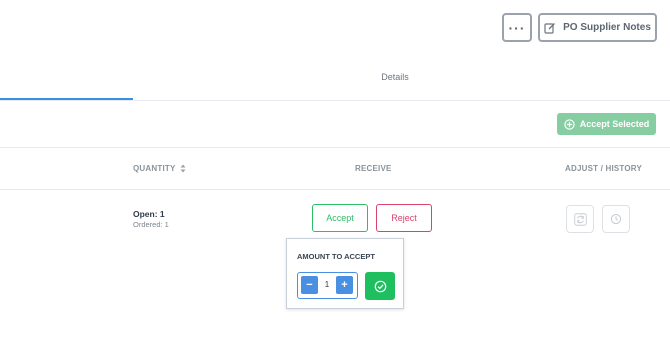 This screenshot has height=358, width=670. Describe the element at coordinates (309, 285) in the screenshot. I see `decrement-button: −` at that location.